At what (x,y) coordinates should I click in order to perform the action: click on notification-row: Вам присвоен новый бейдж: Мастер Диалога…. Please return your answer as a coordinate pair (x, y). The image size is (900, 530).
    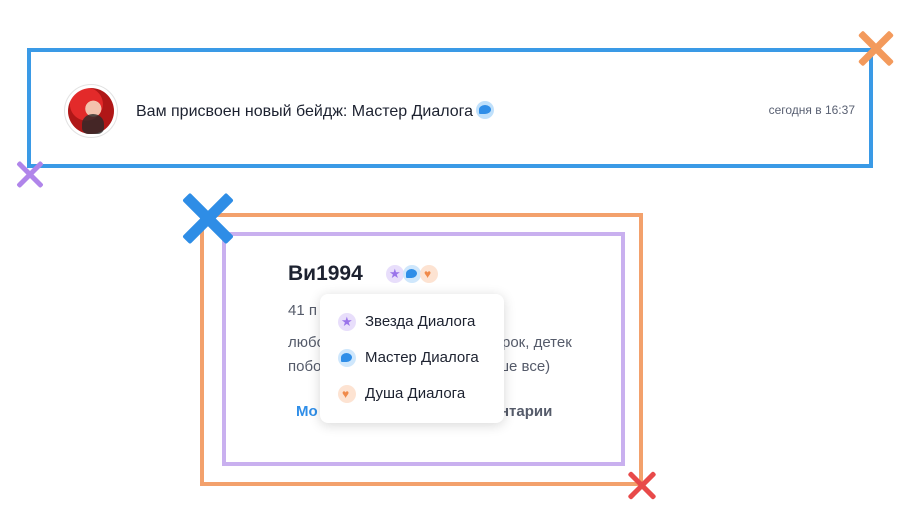
    Looking at the image, I should click on (460, 111).